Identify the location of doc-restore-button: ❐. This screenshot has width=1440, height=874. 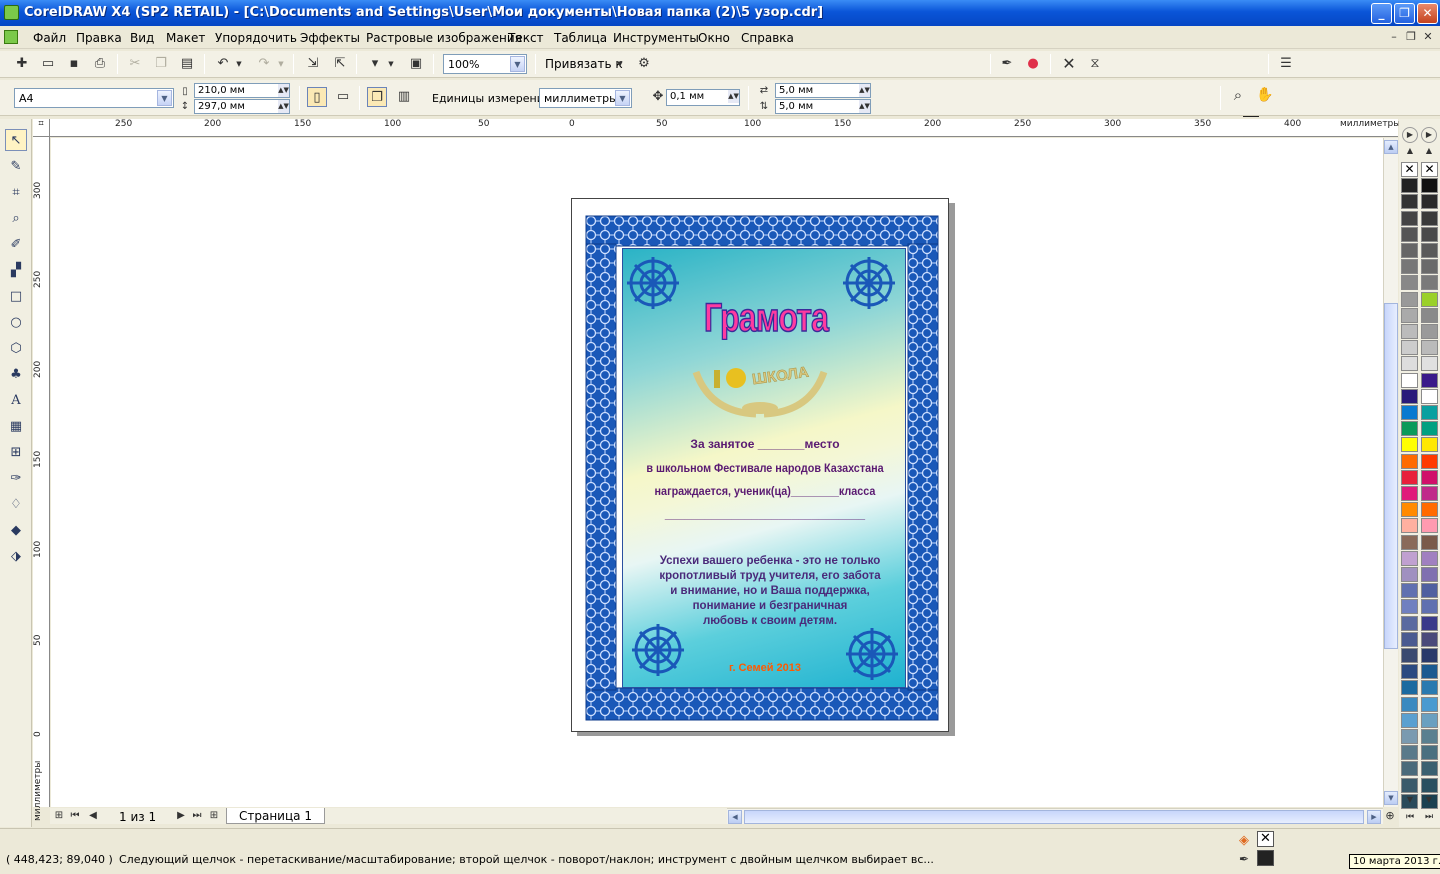
(1411, 37).